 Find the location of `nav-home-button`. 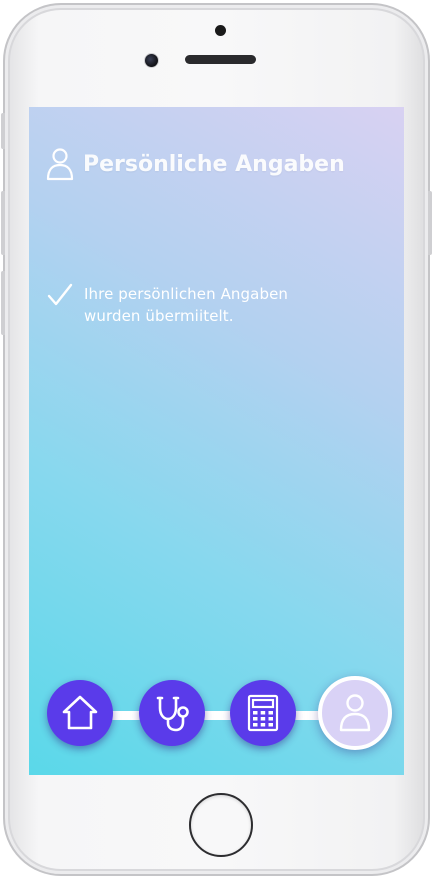

nav-home-button is located at coordinates (80, 713).